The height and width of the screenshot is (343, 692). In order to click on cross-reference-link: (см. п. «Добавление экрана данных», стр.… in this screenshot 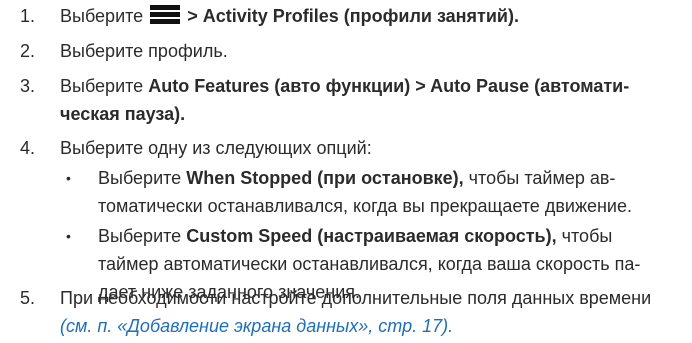, I will do `click(369, 326)`.